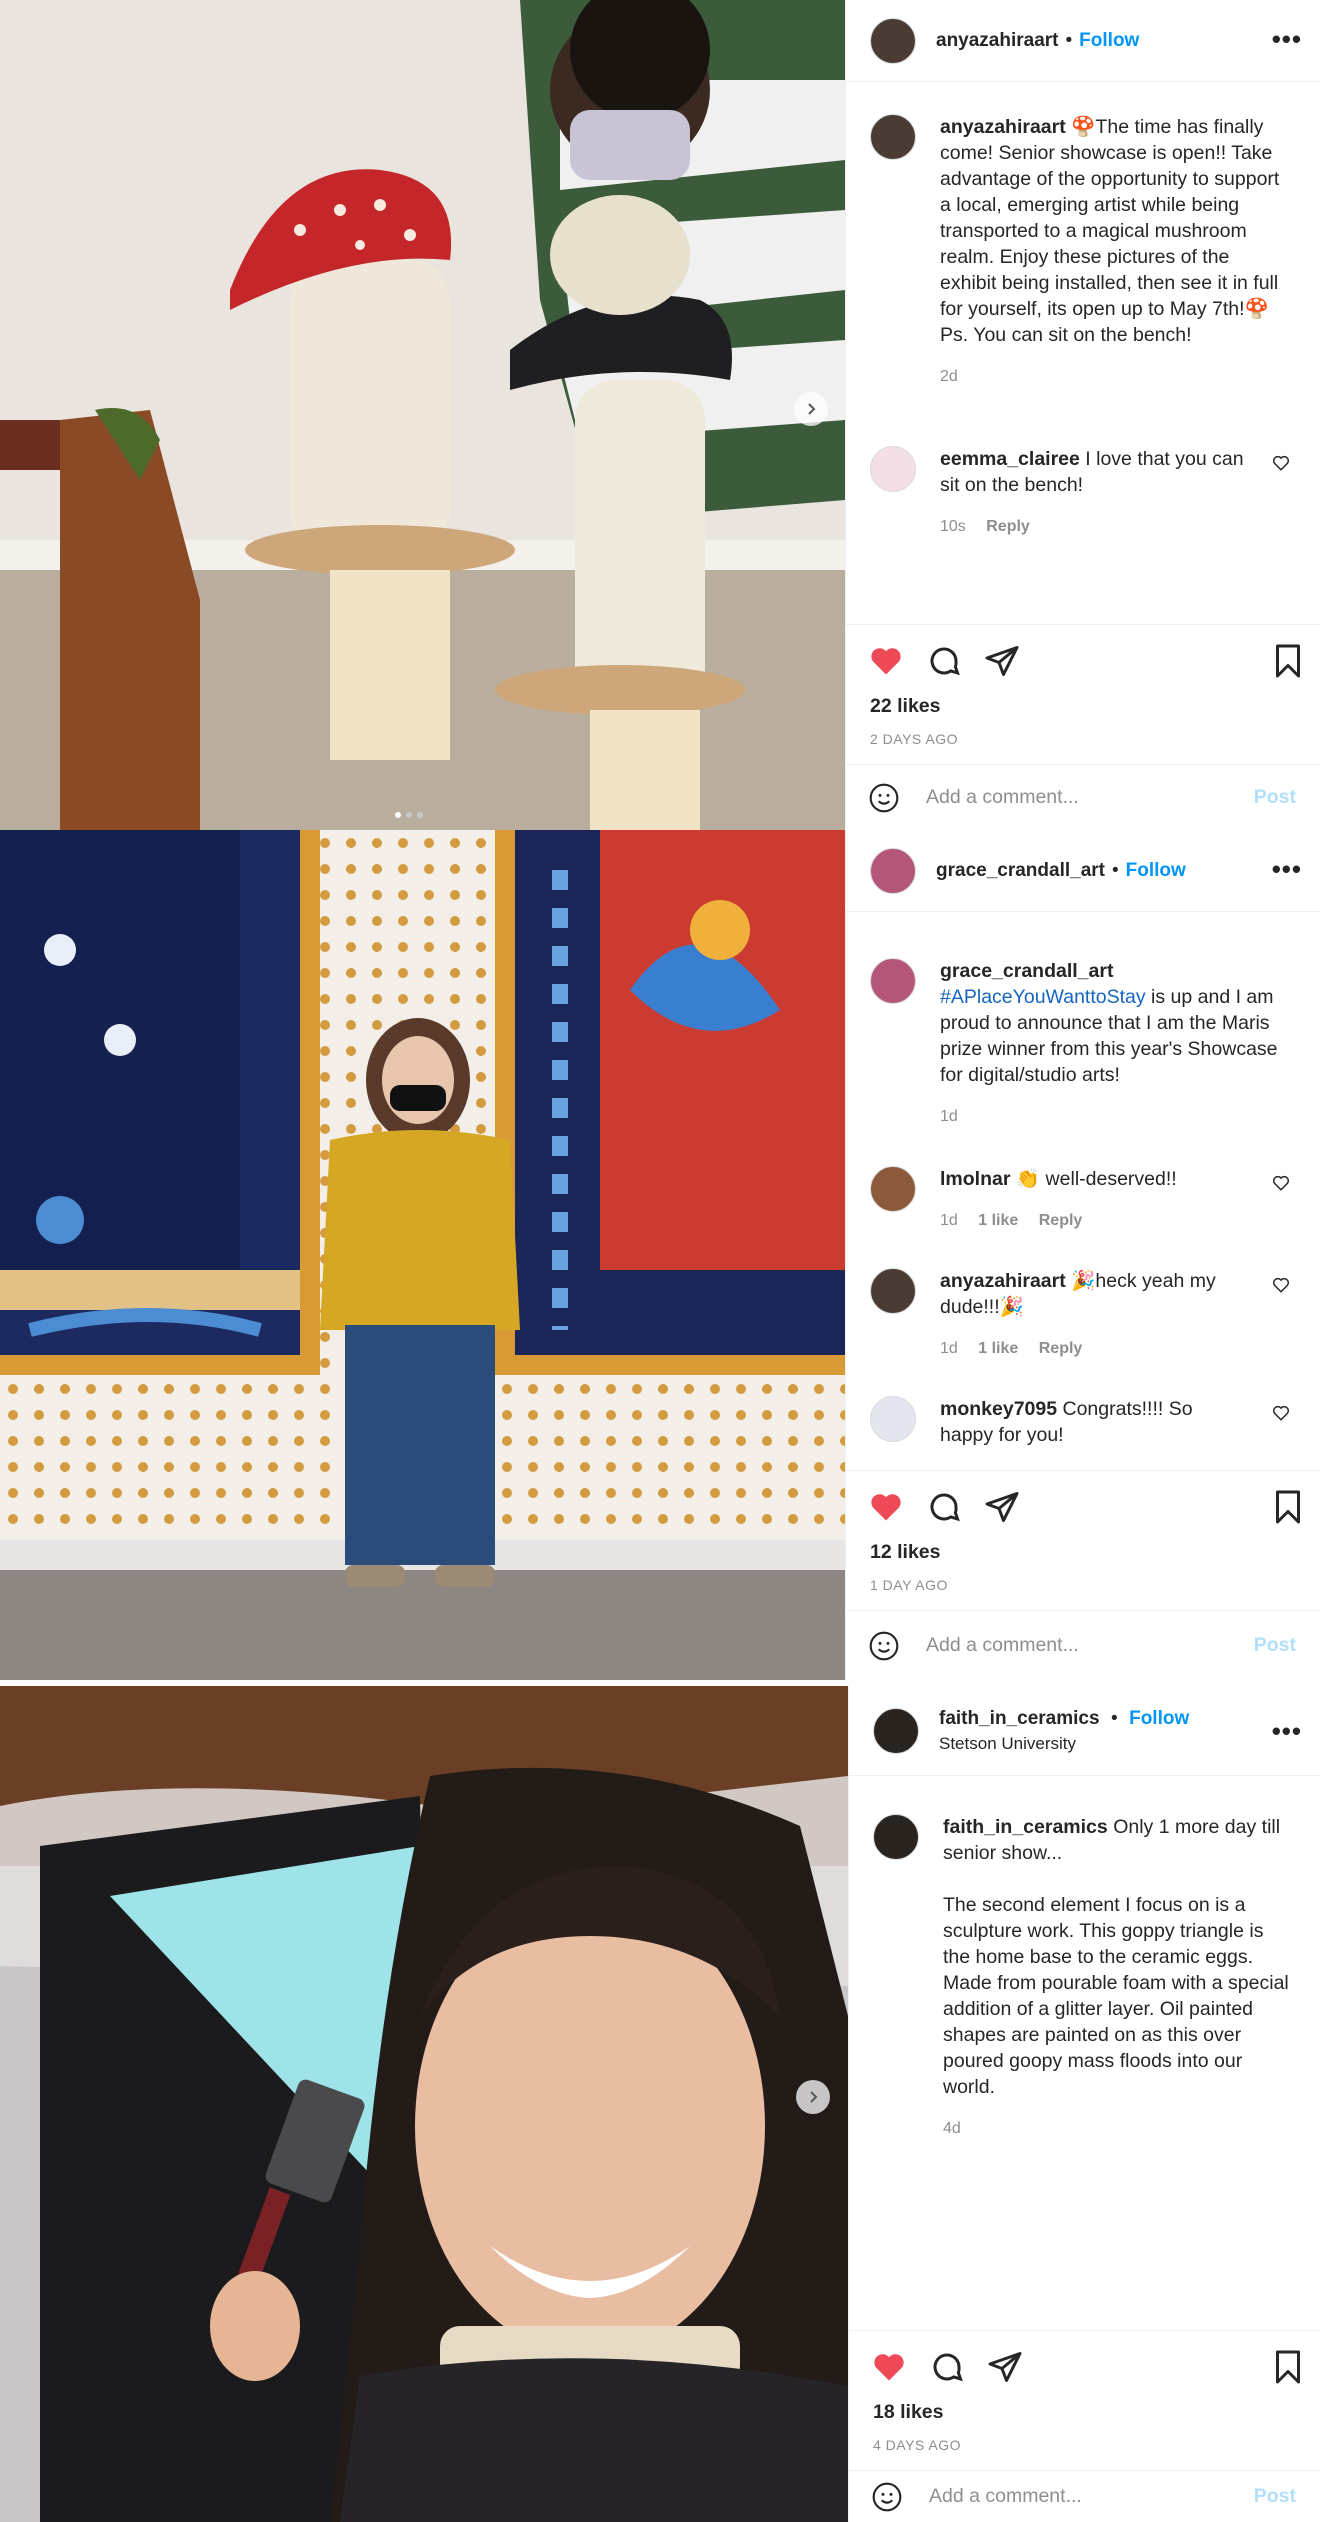  What do you see at coordinates (949, 376) in the screenshot?
I see `caption-time: 2d` at bounding box center [949, 376].